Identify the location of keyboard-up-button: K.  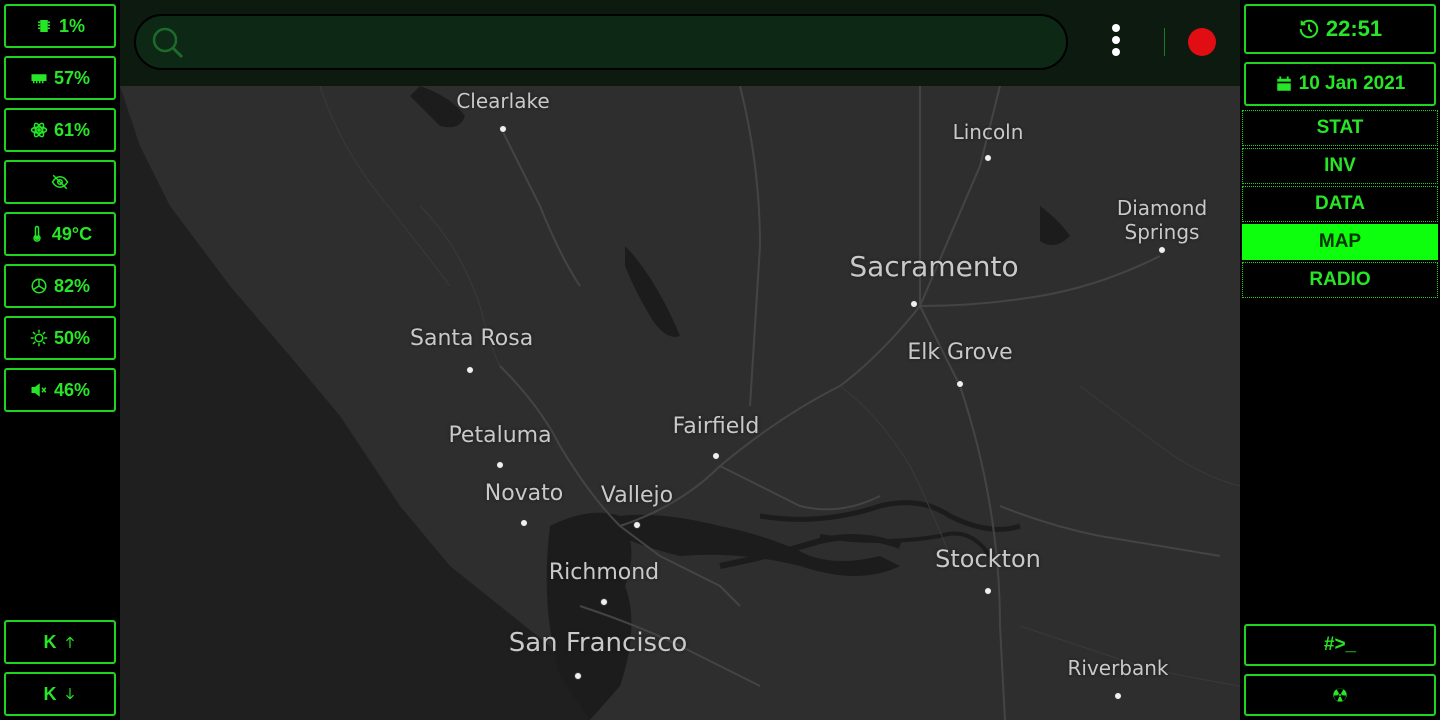
(60, 642).